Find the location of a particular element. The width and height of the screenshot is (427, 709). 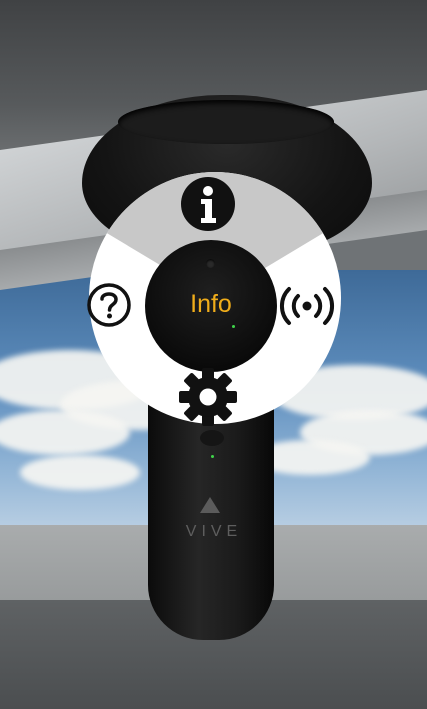

trackpad-indicator is located at coordinates (210, 263).